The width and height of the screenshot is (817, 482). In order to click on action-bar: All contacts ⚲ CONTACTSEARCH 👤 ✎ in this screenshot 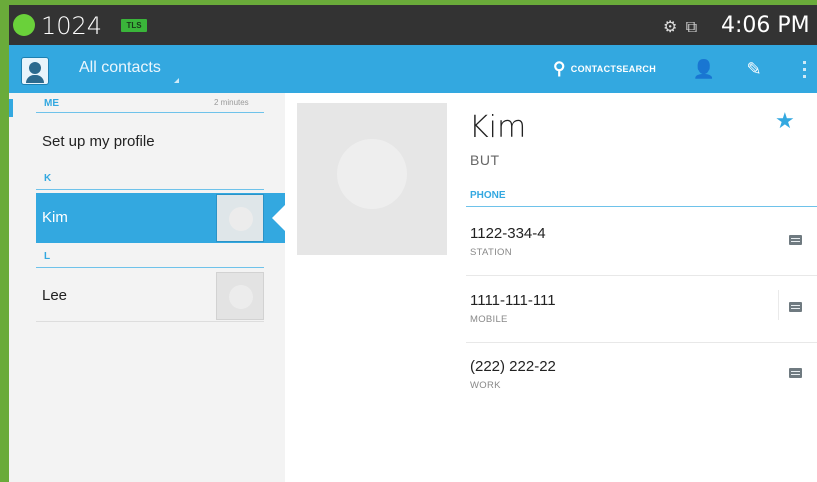, I will do `click(413, 69)`.